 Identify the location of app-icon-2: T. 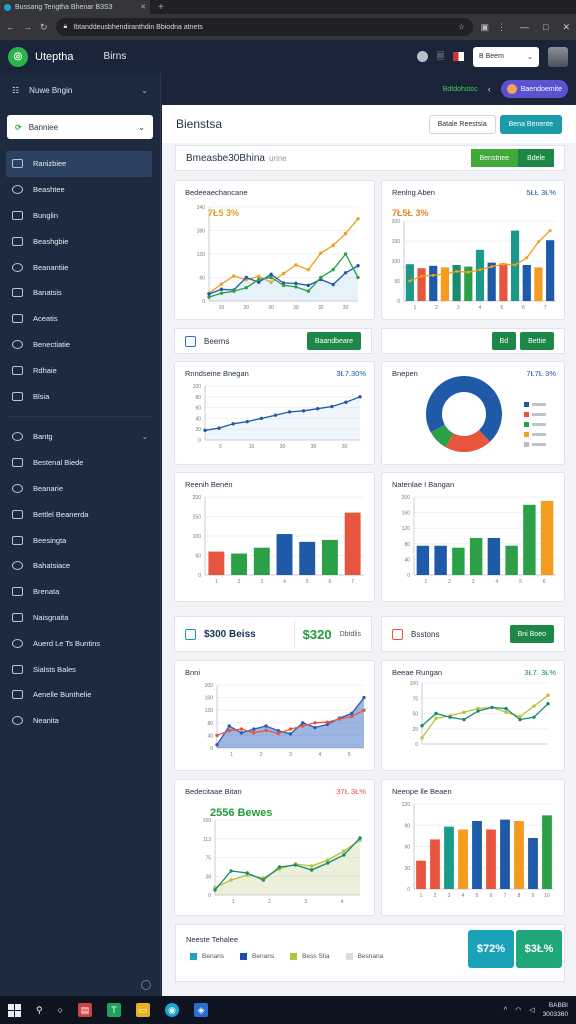
(114, 1010).